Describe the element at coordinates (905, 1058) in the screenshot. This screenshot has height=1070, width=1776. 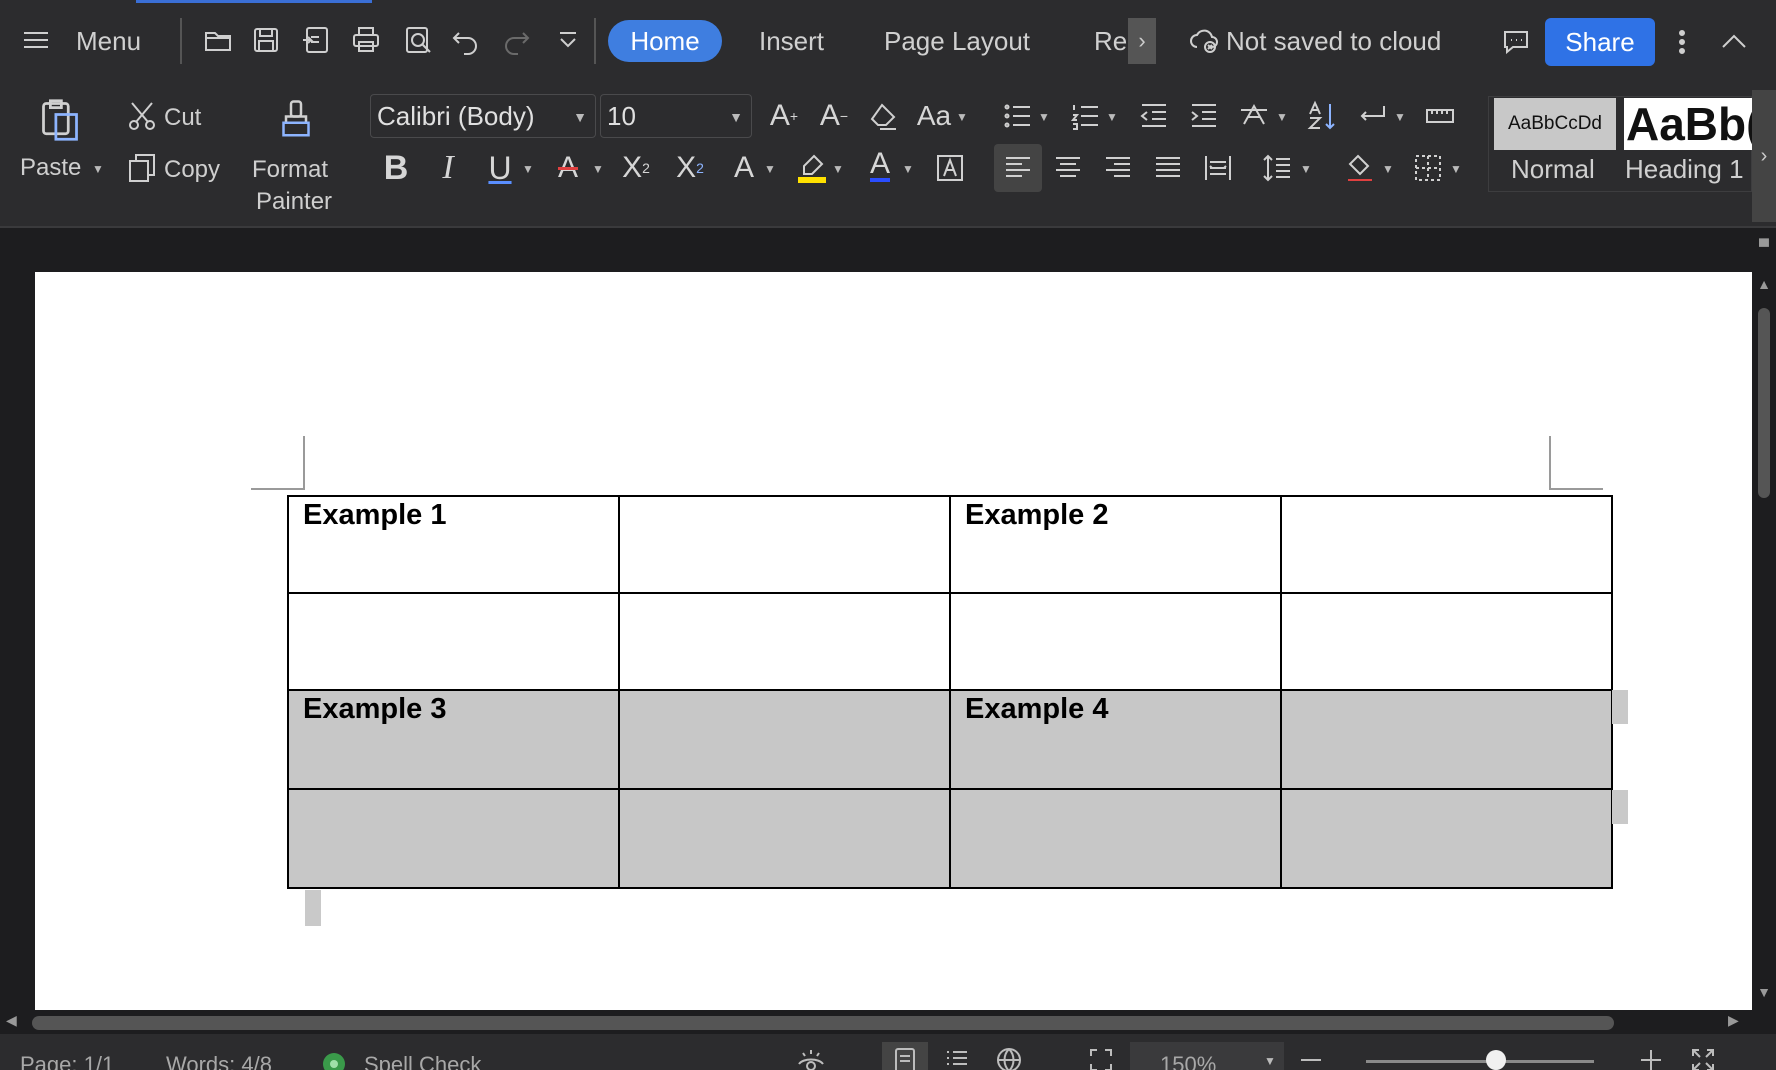
I see `print-layout-view-icon` at that location.